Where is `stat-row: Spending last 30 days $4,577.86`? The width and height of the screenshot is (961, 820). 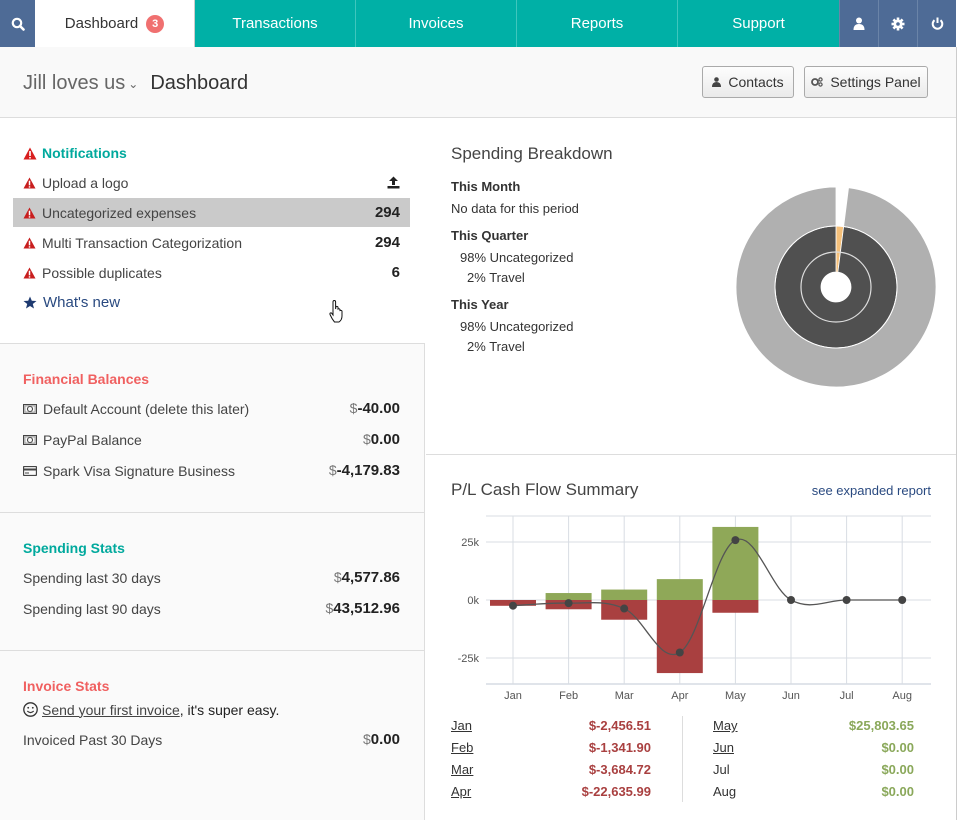 stat-row: Spending last 30 days $4,577.86 is located at coordinates (211, 577).